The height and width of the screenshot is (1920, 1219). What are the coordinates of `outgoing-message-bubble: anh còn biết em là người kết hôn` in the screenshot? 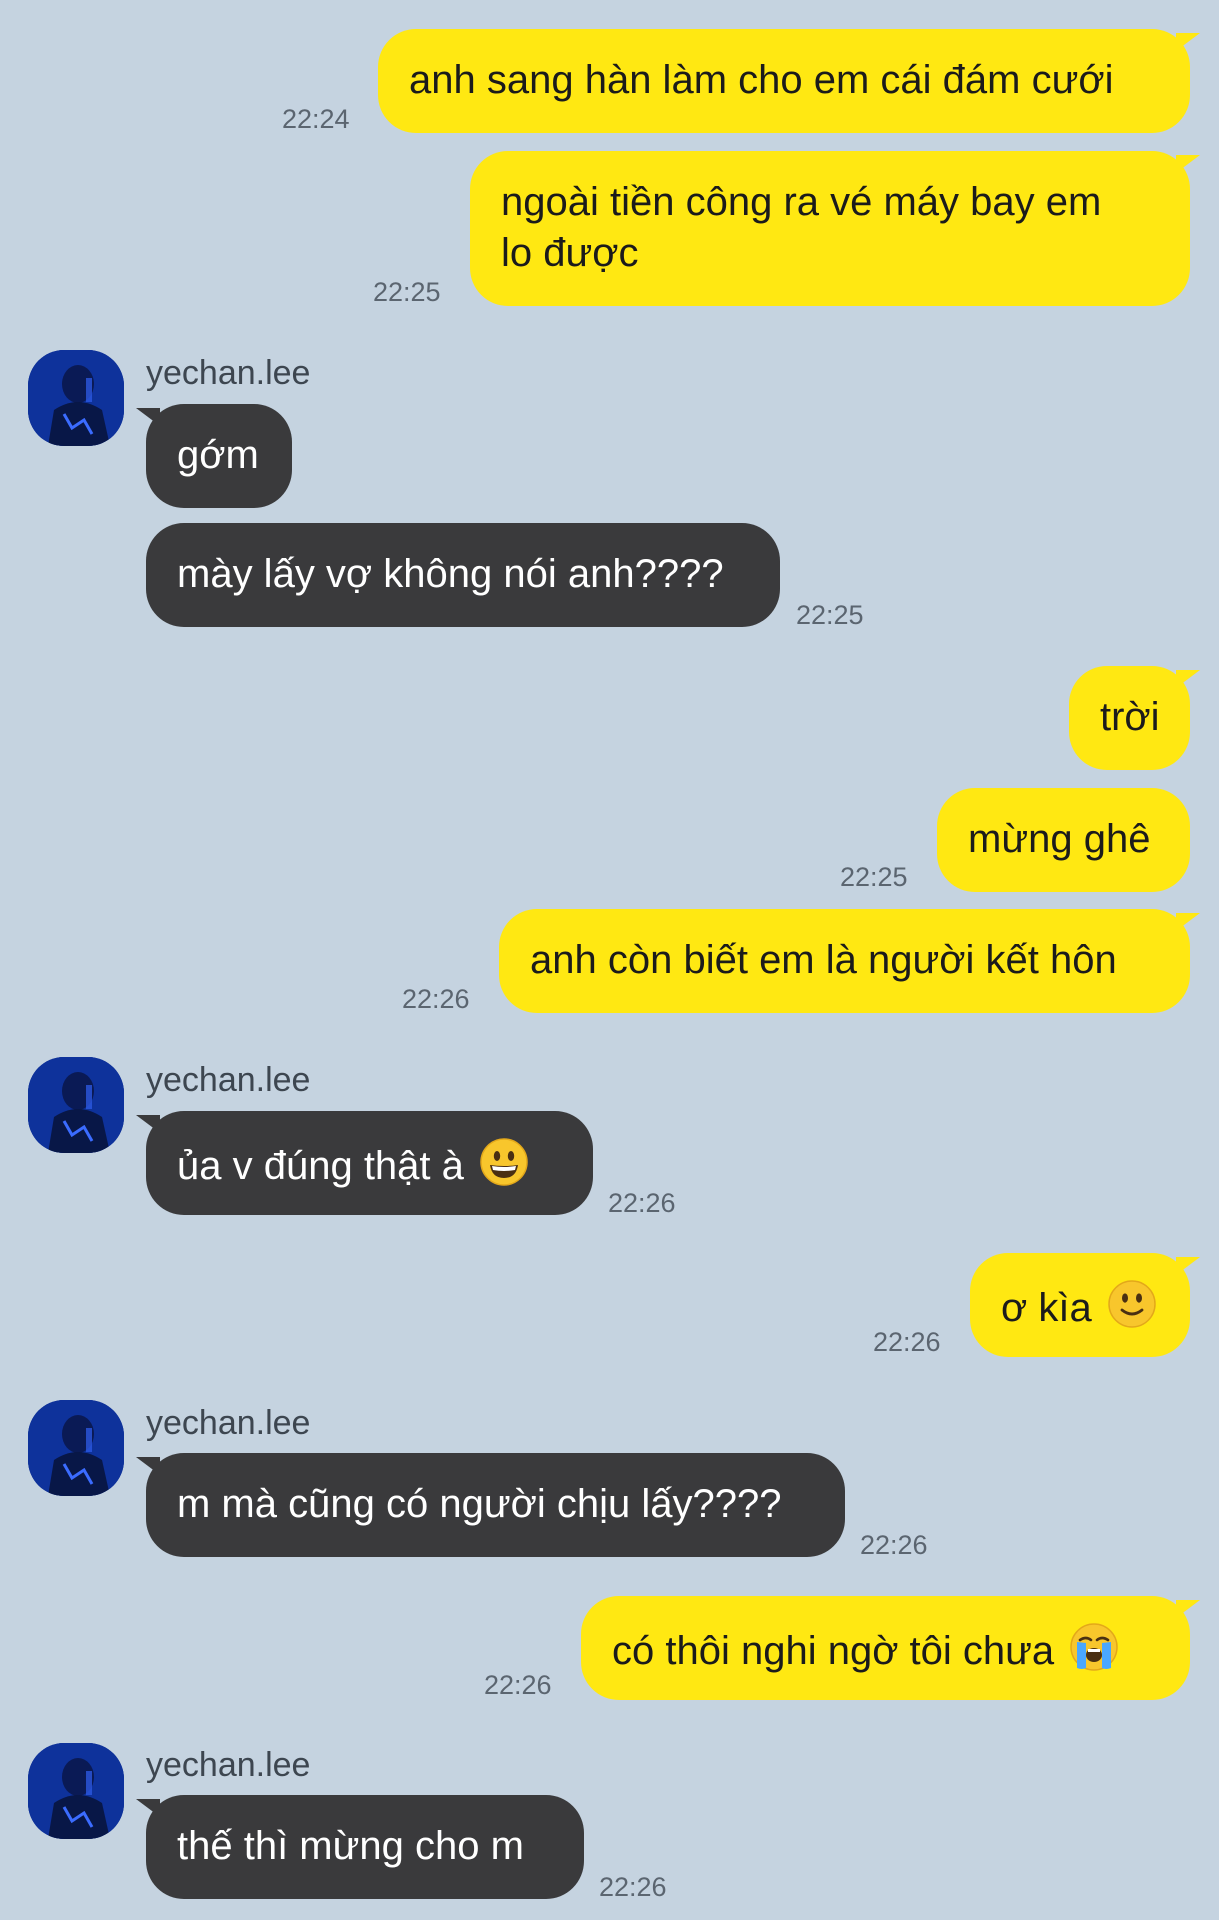 It's located at (849, 961).